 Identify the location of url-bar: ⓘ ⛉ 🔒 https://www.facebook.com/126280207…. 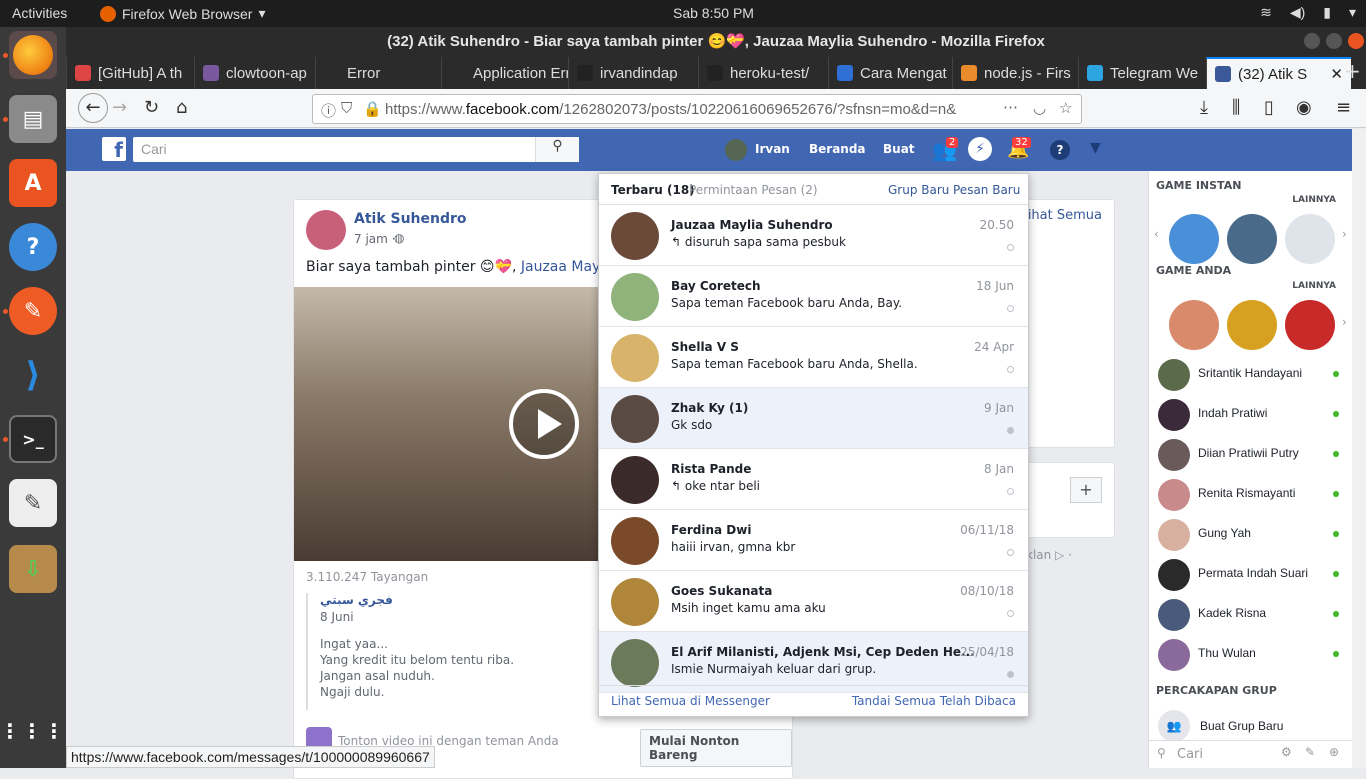
(697, 109).